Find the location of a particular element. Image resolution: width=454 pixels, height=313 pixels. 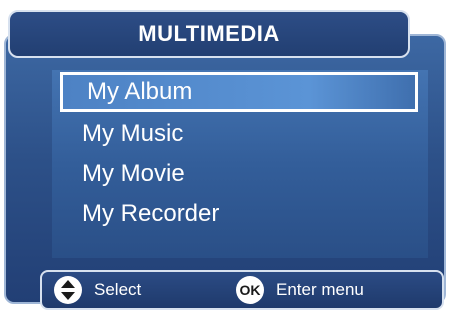

enter-menu-hint: OK Enter menu is located at coordinates (300, 290).